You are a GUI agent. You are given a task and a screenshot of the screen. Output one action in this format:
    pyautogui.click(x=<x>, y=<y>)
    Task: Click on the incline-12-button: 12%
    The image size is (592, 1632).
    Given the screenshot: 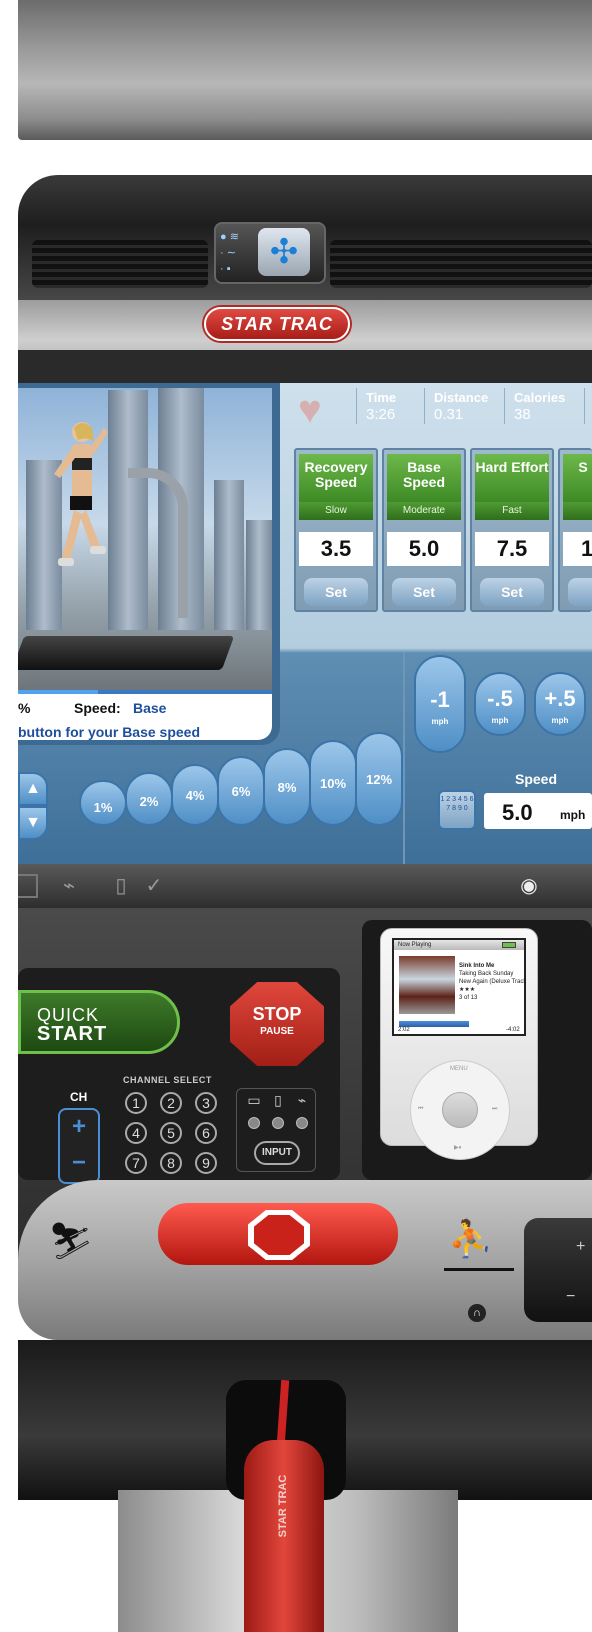 What is the action you would take?
    pyautogui.click(x=379, y=779)
    